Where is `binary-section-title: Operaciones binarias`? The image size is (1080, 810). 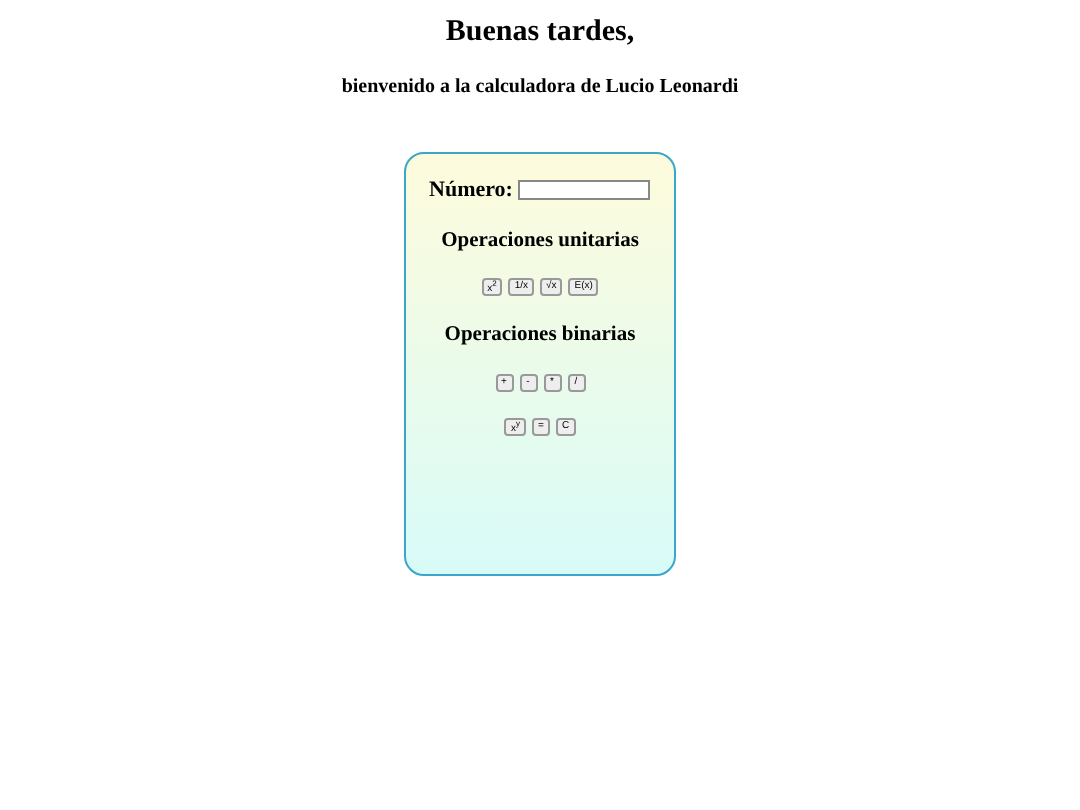 binary-section-title: Operaciones binarias is located at coordinates (540, 335).